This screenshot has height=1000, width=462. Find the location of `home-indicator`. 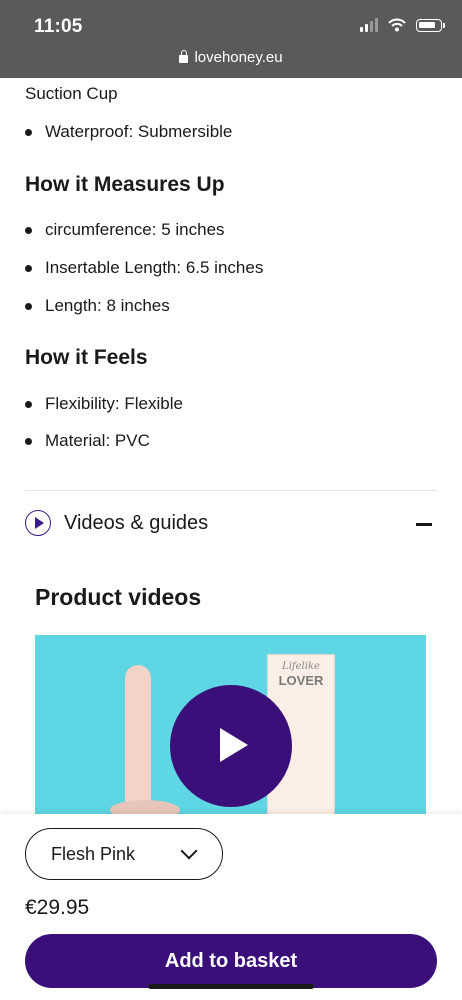

home-indicator is located at coordinates (231, 986).